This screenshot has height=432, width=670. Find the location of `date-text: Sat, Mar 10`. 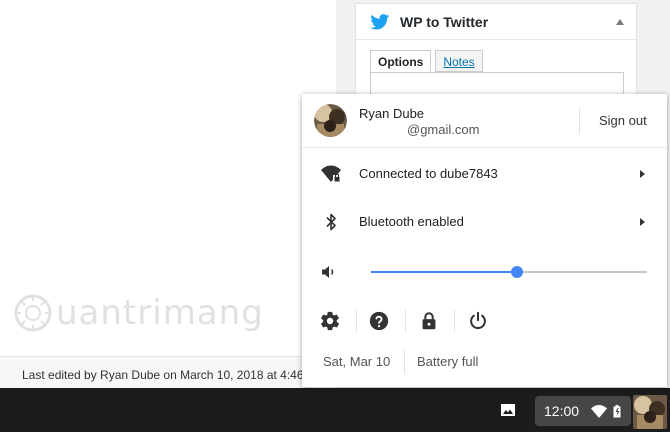

date-text: Sat, Mar 10 is located at coordinates (356, 361).